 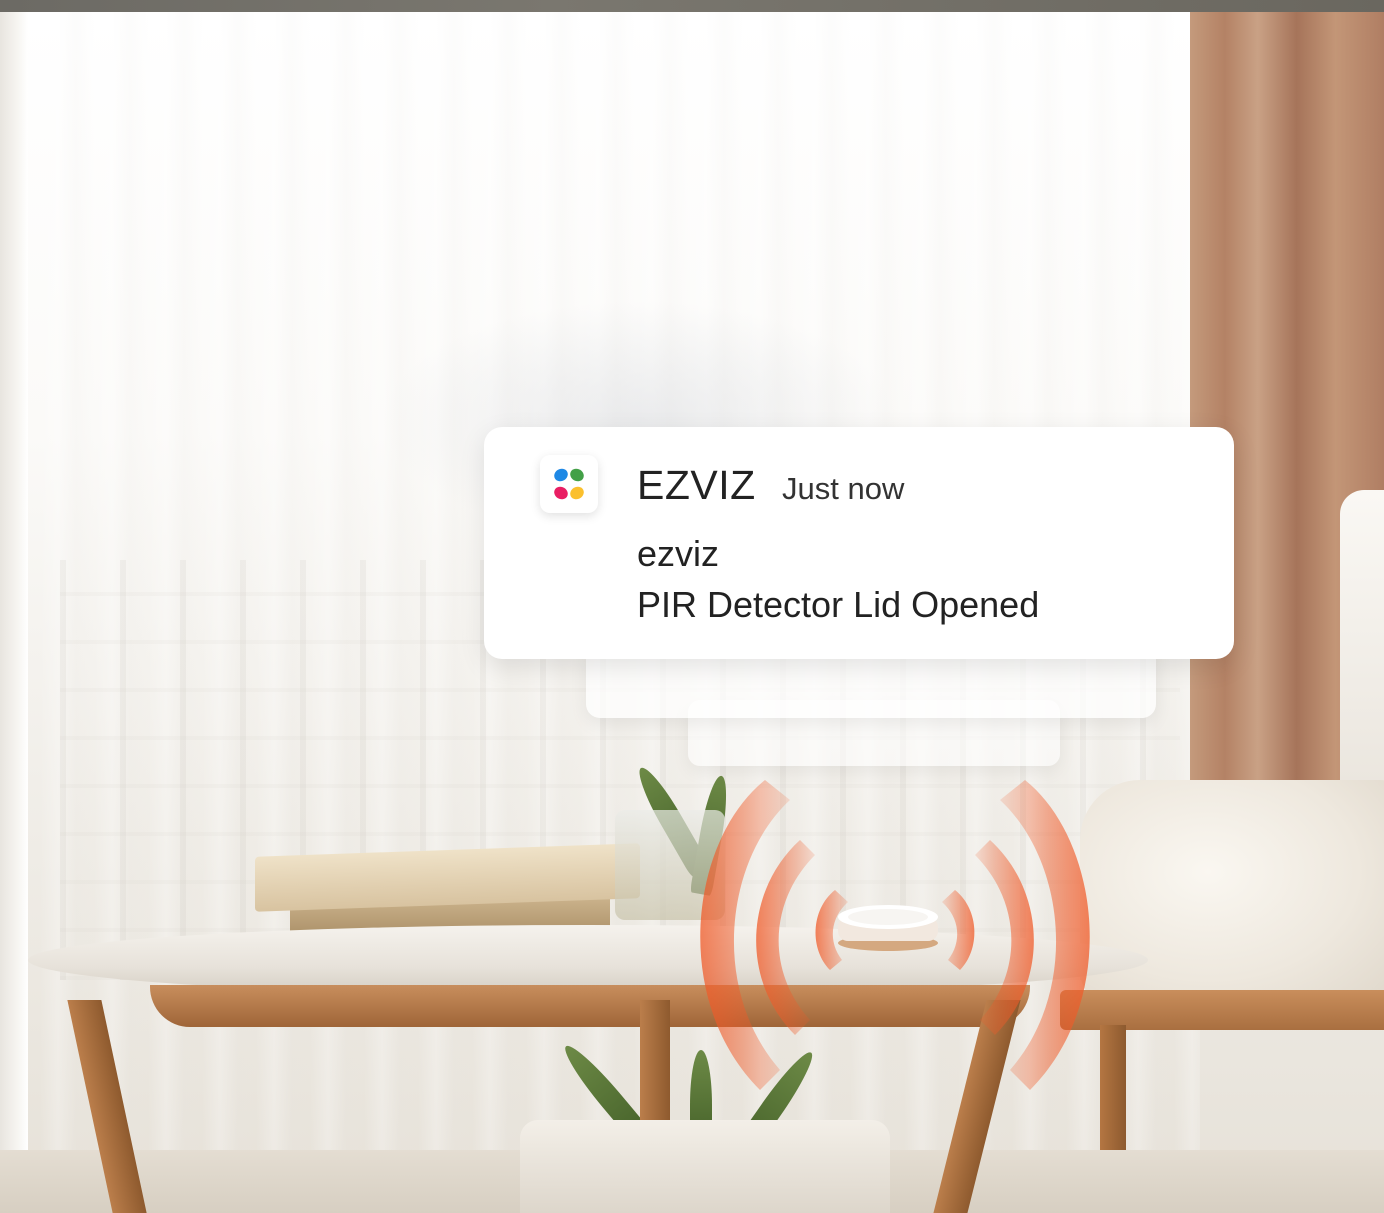 I want to click on chair-cushion, so click(x=1232, y=895).